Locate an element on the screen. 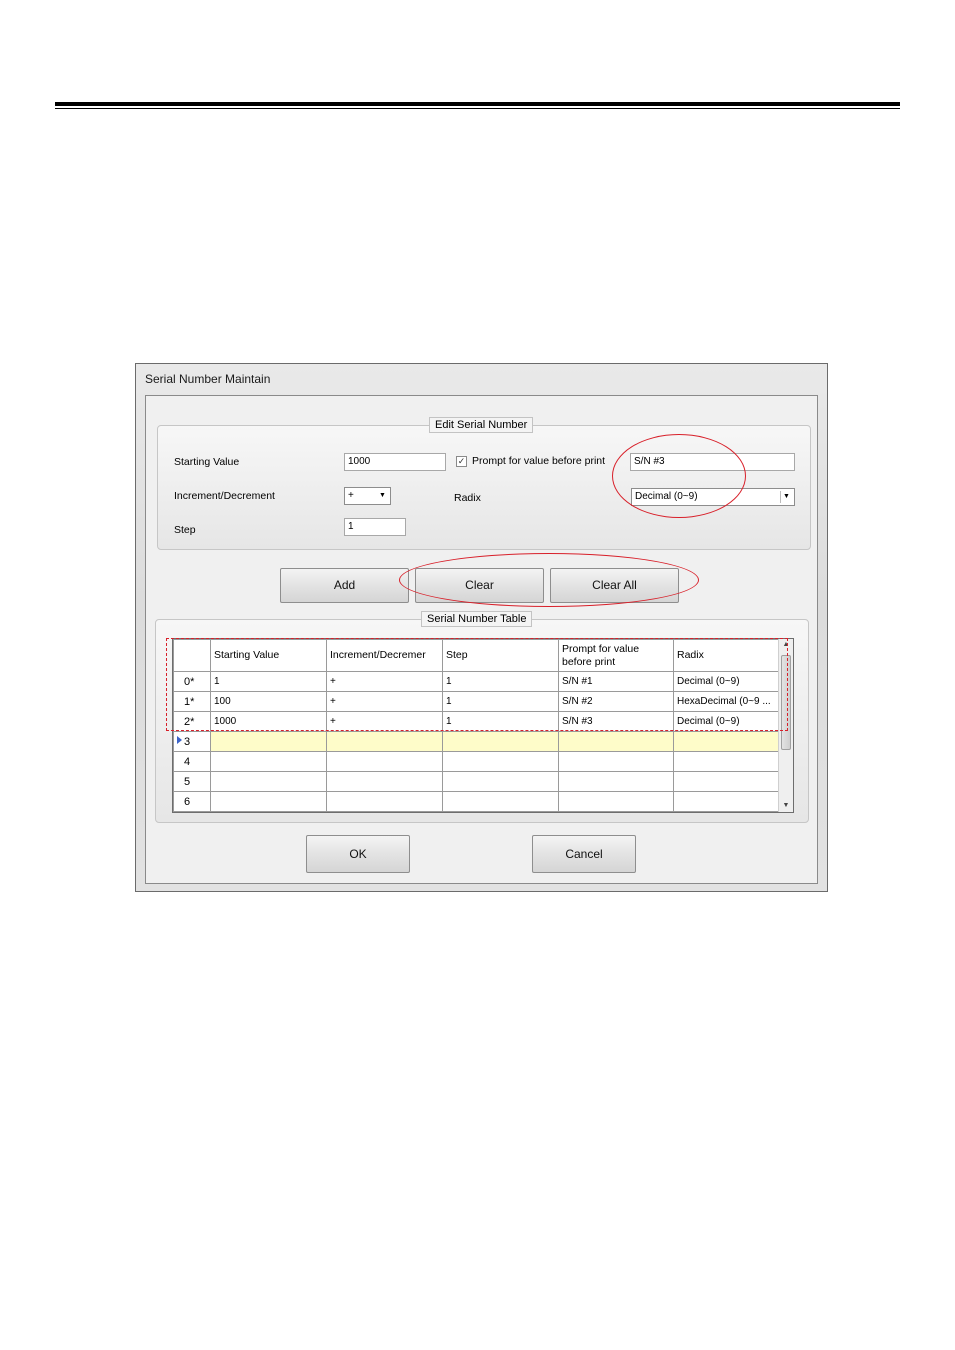 This screenshot has height=1350, width=955. radix-label: Radix is located at coordinates (467, 498).